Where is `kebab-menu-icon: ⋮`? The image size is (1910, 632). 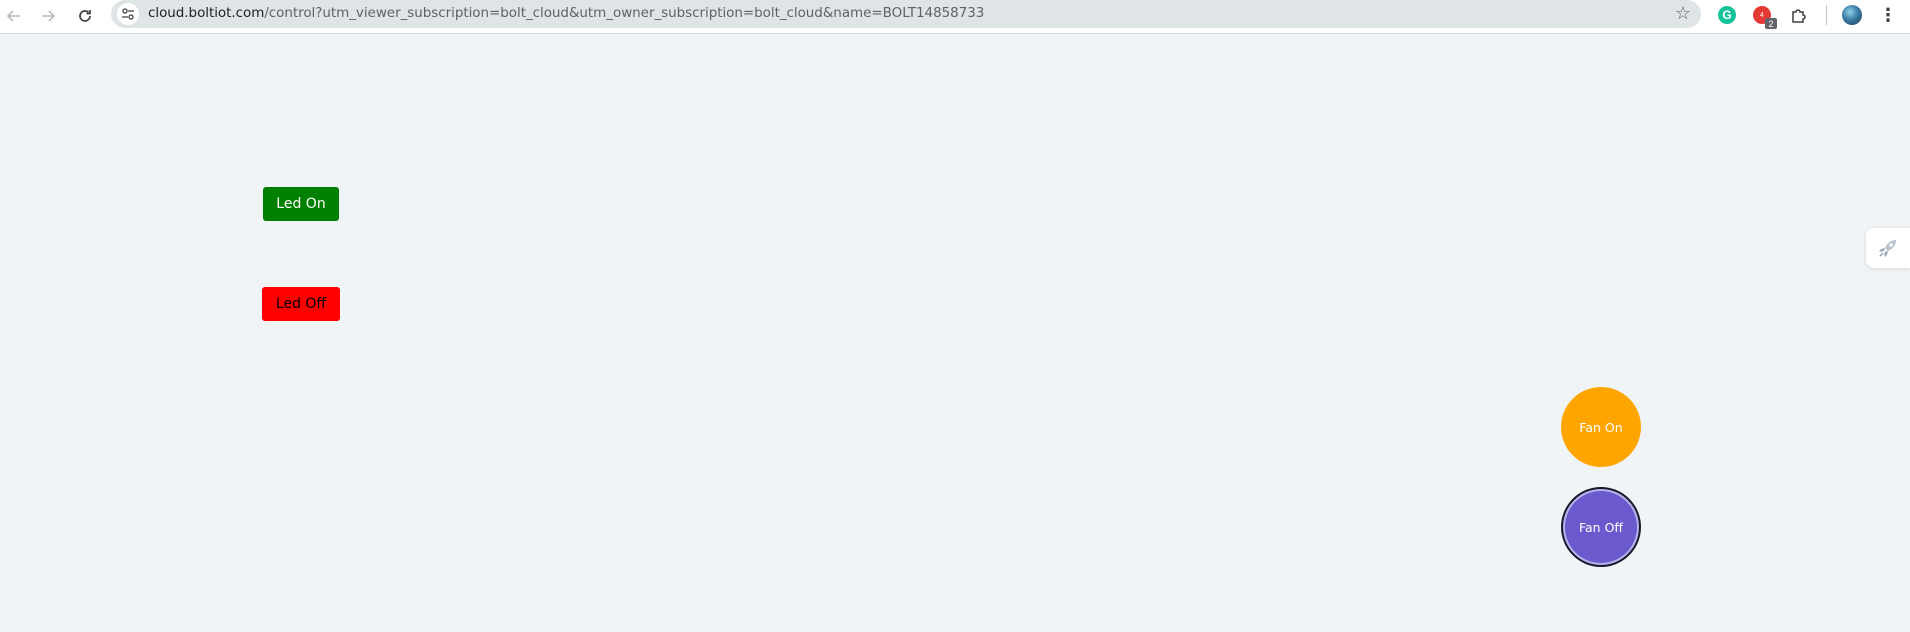 kebab-menu-icon: ⋮ is located at coordinates (1888, 14).